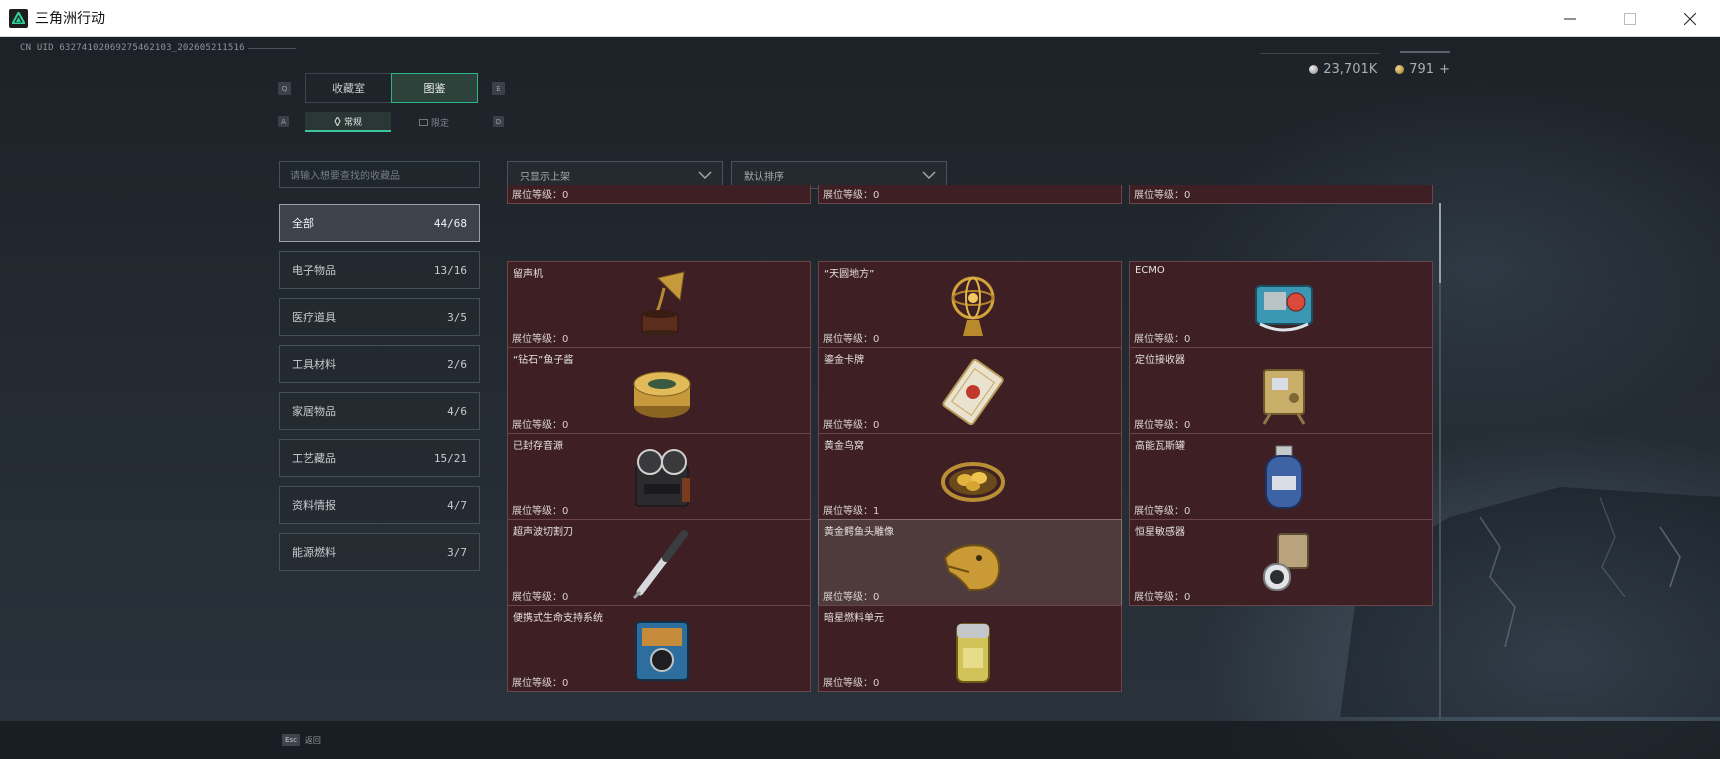 This screenshot has width=1720, height=759. What do you see at coordinates (1440, 243) in the screenshot?
I see `grid-scrollbar-thumb` at bounding box center [1440, 243].